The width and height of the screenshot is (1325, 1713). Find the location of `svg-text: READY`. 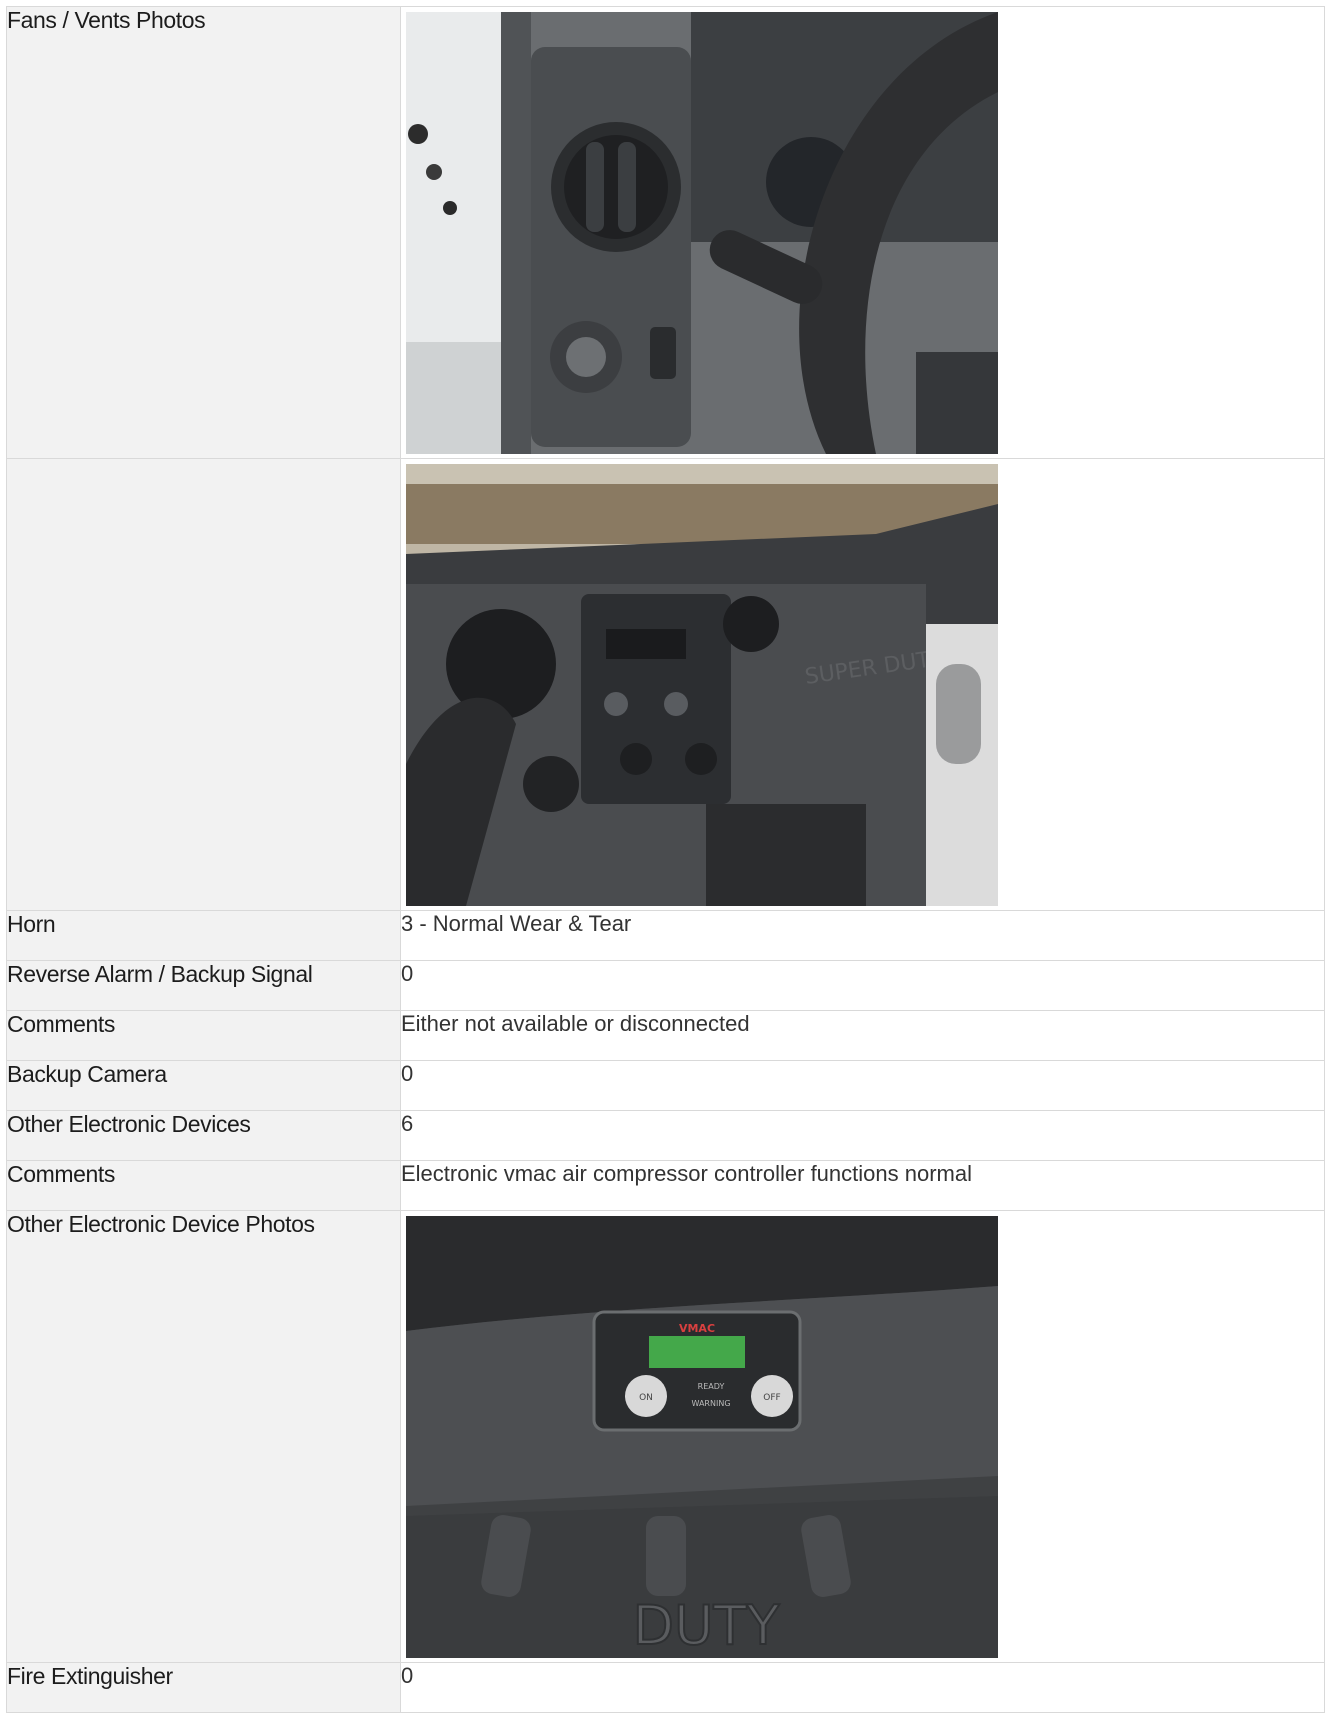

svg-text: READY is located at coordinates (711, 1386).